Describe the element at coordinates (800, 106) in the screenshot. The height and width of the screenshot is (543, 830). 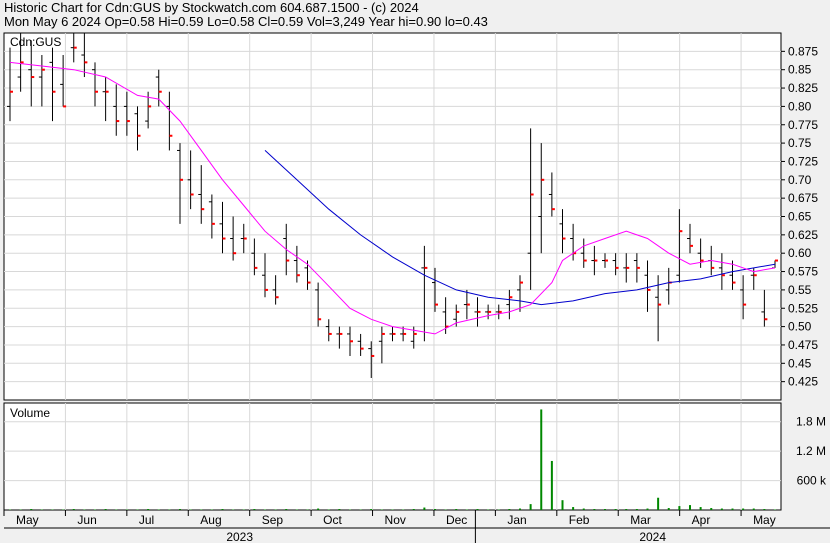
I see `price-tick-label: 0.80` at that location.